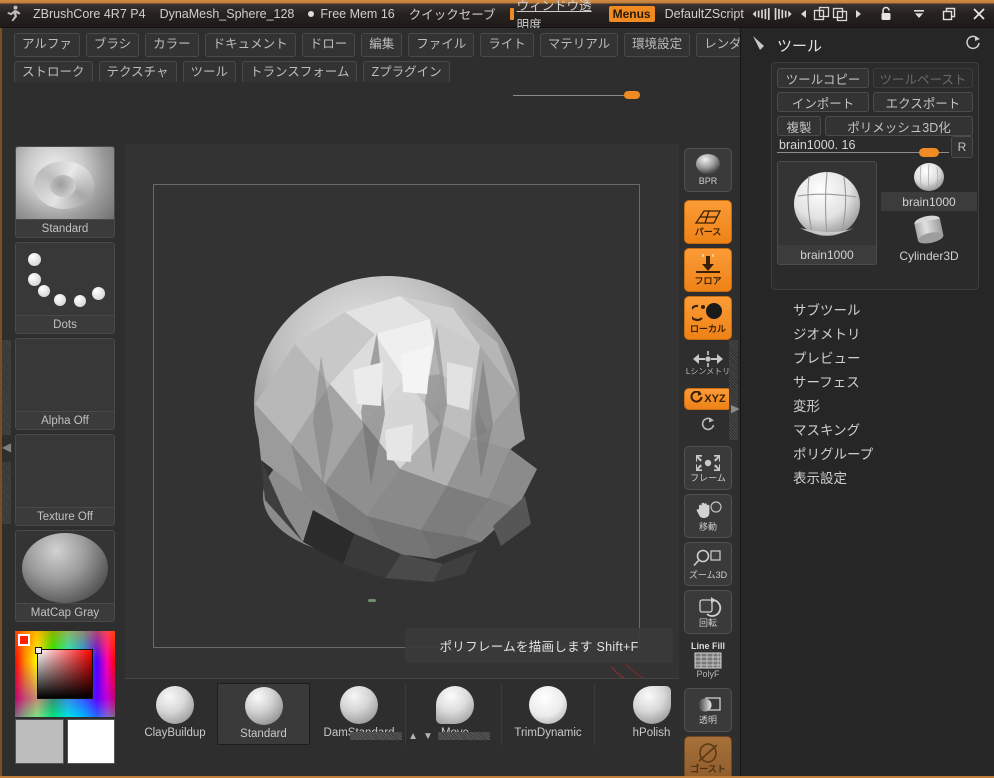 This screenshot has width=994, height=778. What do you see at coordinates (708, 364) in the screenshot?
I see `local-symmetry-button: Lシンメトリ` at bounding box center [708, 364].